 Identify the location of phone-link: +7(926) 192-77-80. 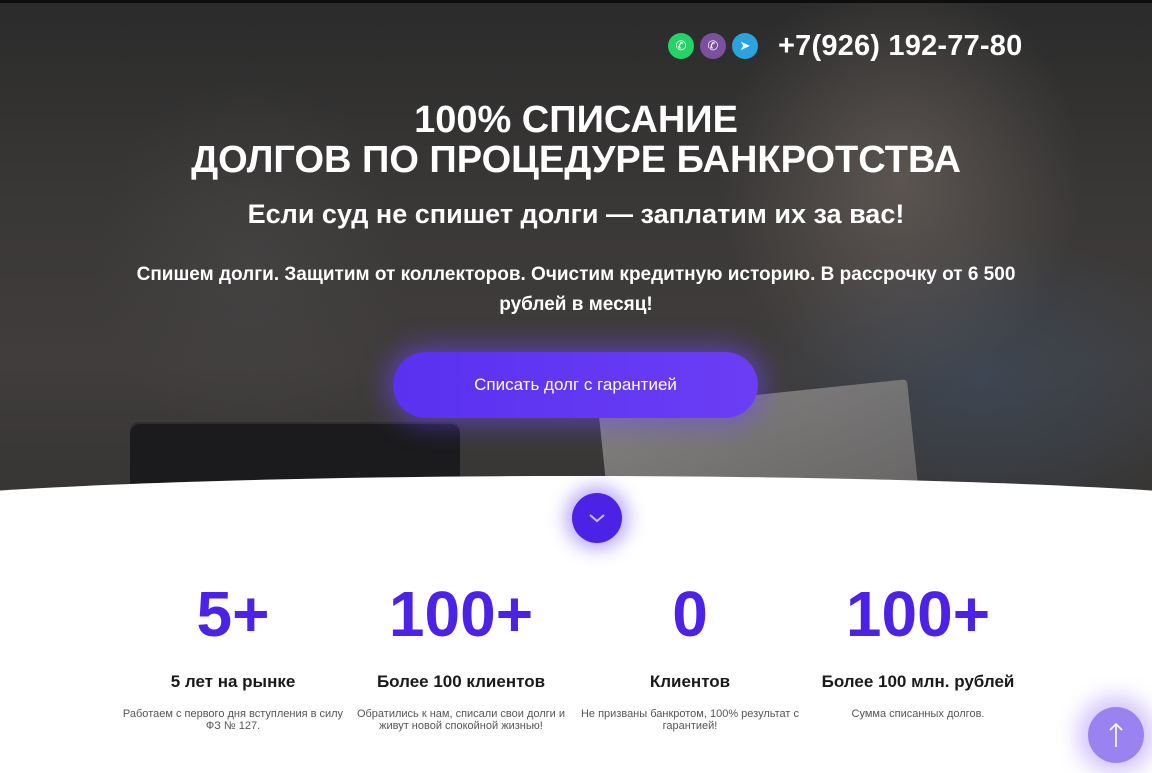
(900, 46).